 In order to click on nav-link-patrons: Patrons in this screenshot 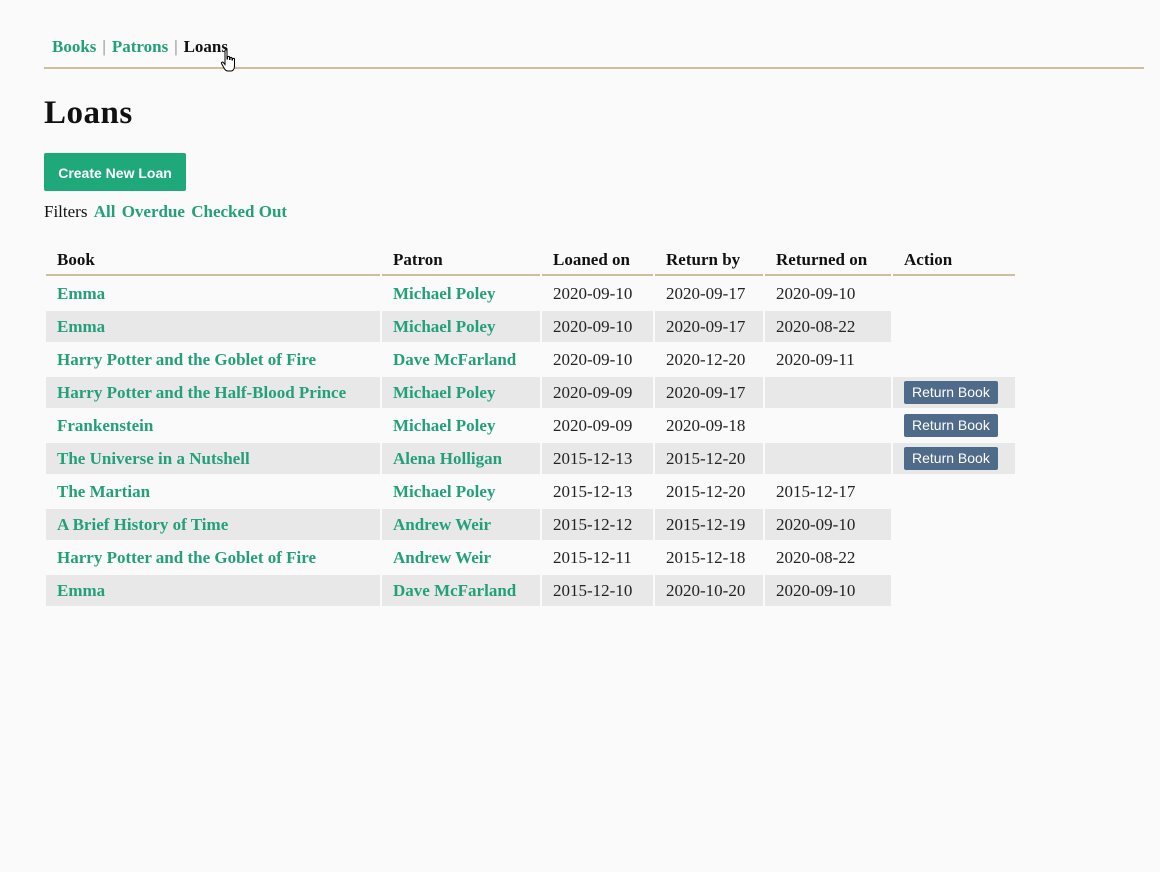, I will do `click(140, 46)`.